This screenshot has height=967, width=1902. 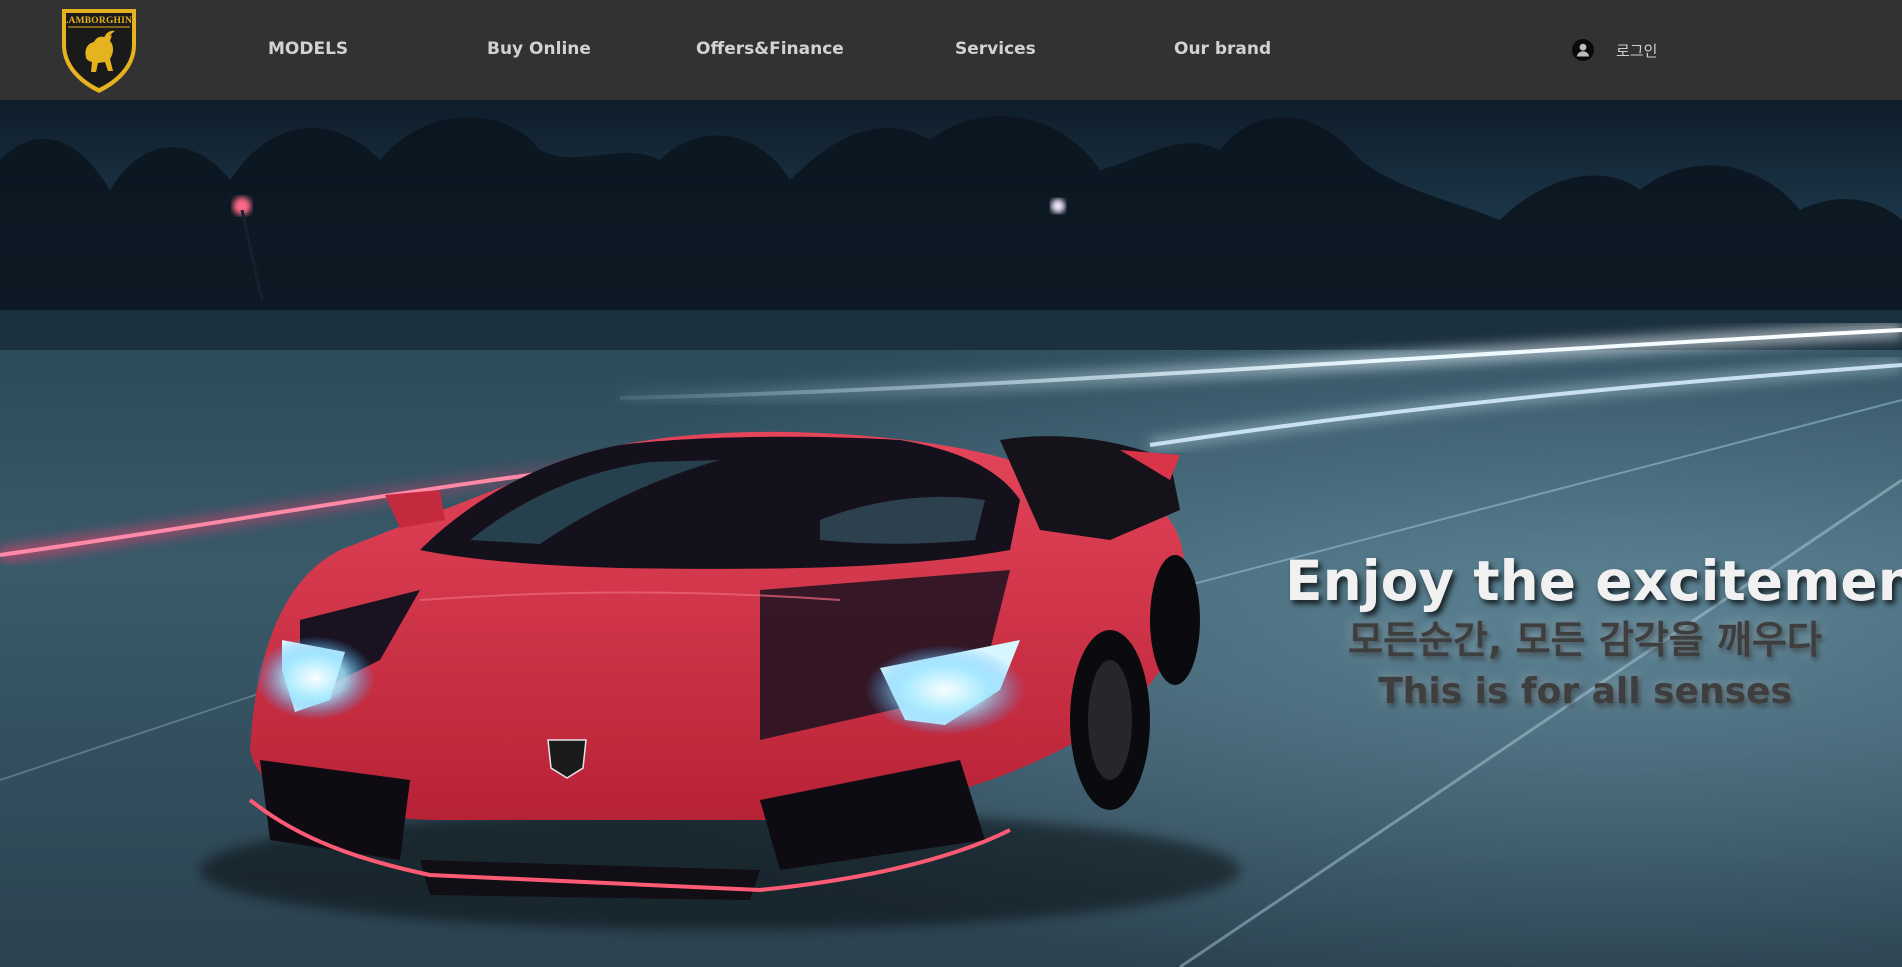 I want to click on nav-services: Services, so click(x=995, y=49).